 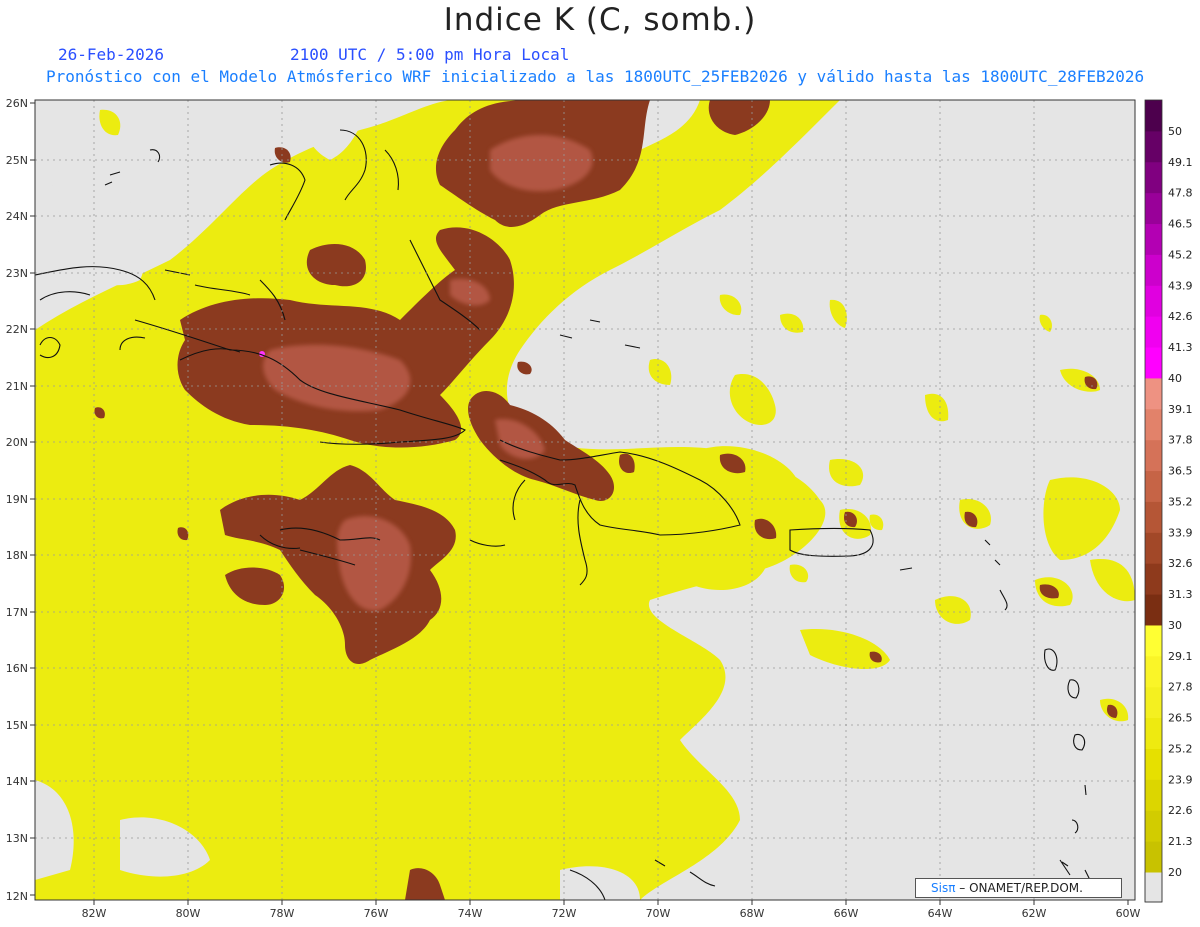 What do you see at coordinates (282, 913) in the screenshot?
I see `lon-label: 78W` at bounding box center [282, 913].